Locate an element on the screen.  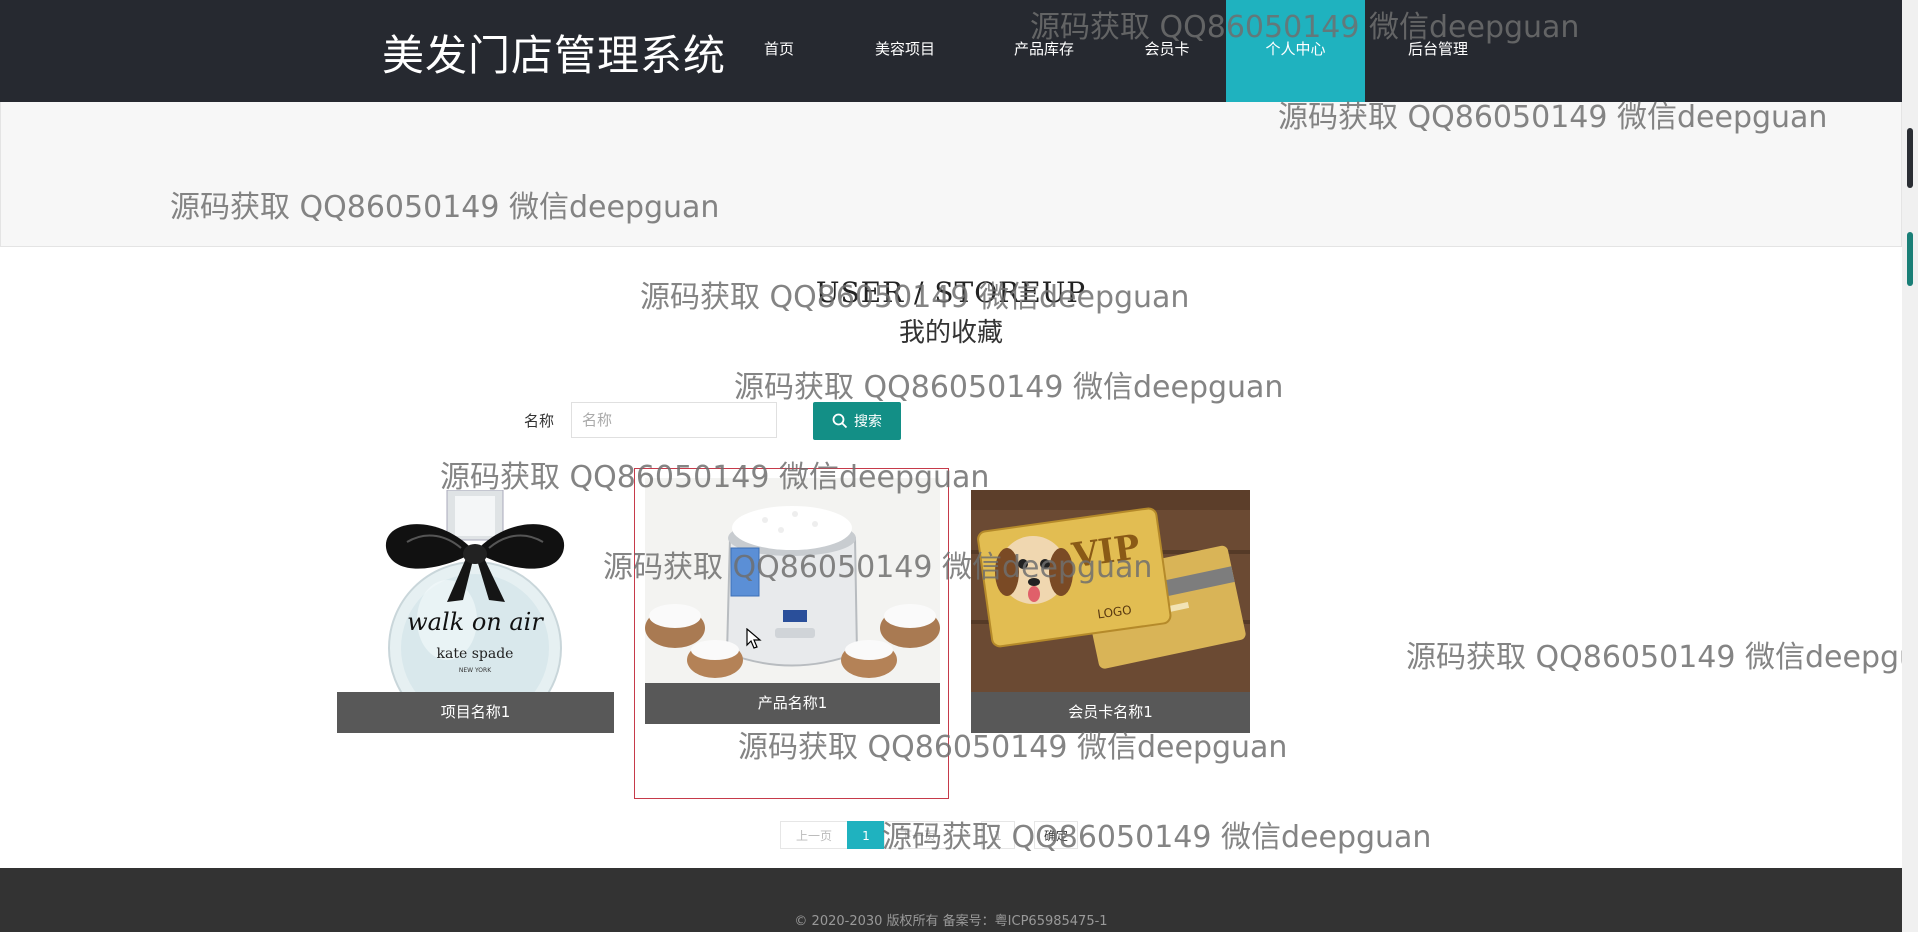
favorite-card: walk on air kate spade NEW YORK 项目名称1 is located at coordinates (475, 611).